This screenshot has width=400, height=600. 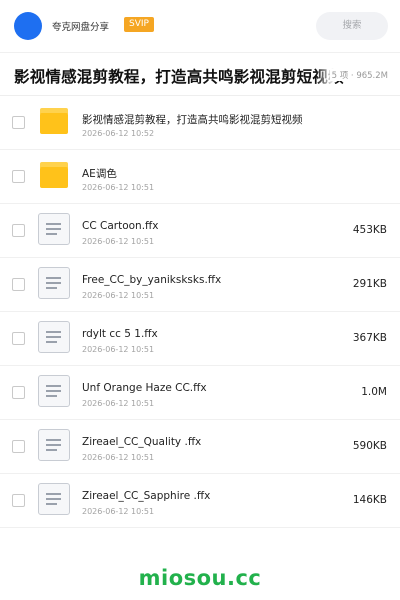 What do you see at coordinates (139, 24) in the screenshot?
I see `svip-badge: SVIP` at bounding box center [139, 24].